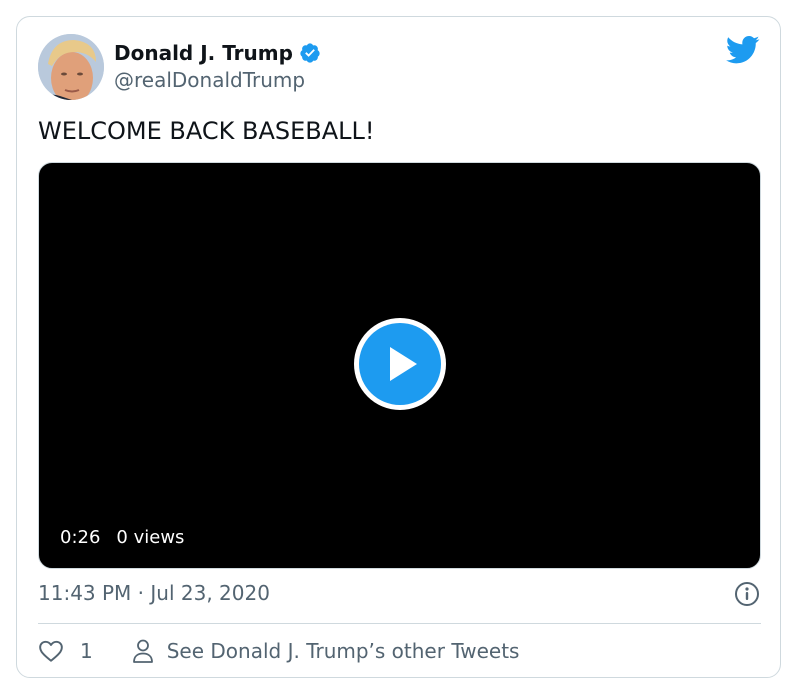 The image size is (800, 699). Describe the element at coordinates (51, 651) in the screenshot. I see `heart-icon` at that location.